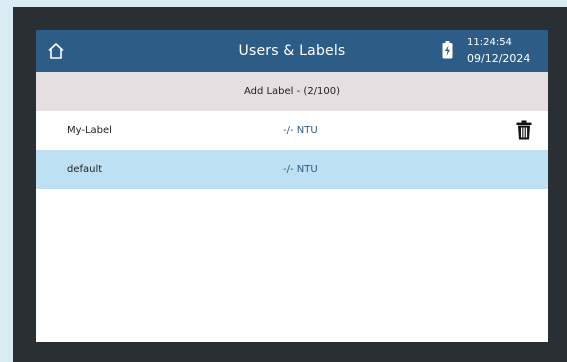 The image size is (567, 362). I want to click on label-row-selected: default -/- NTU, so click(292, 169).